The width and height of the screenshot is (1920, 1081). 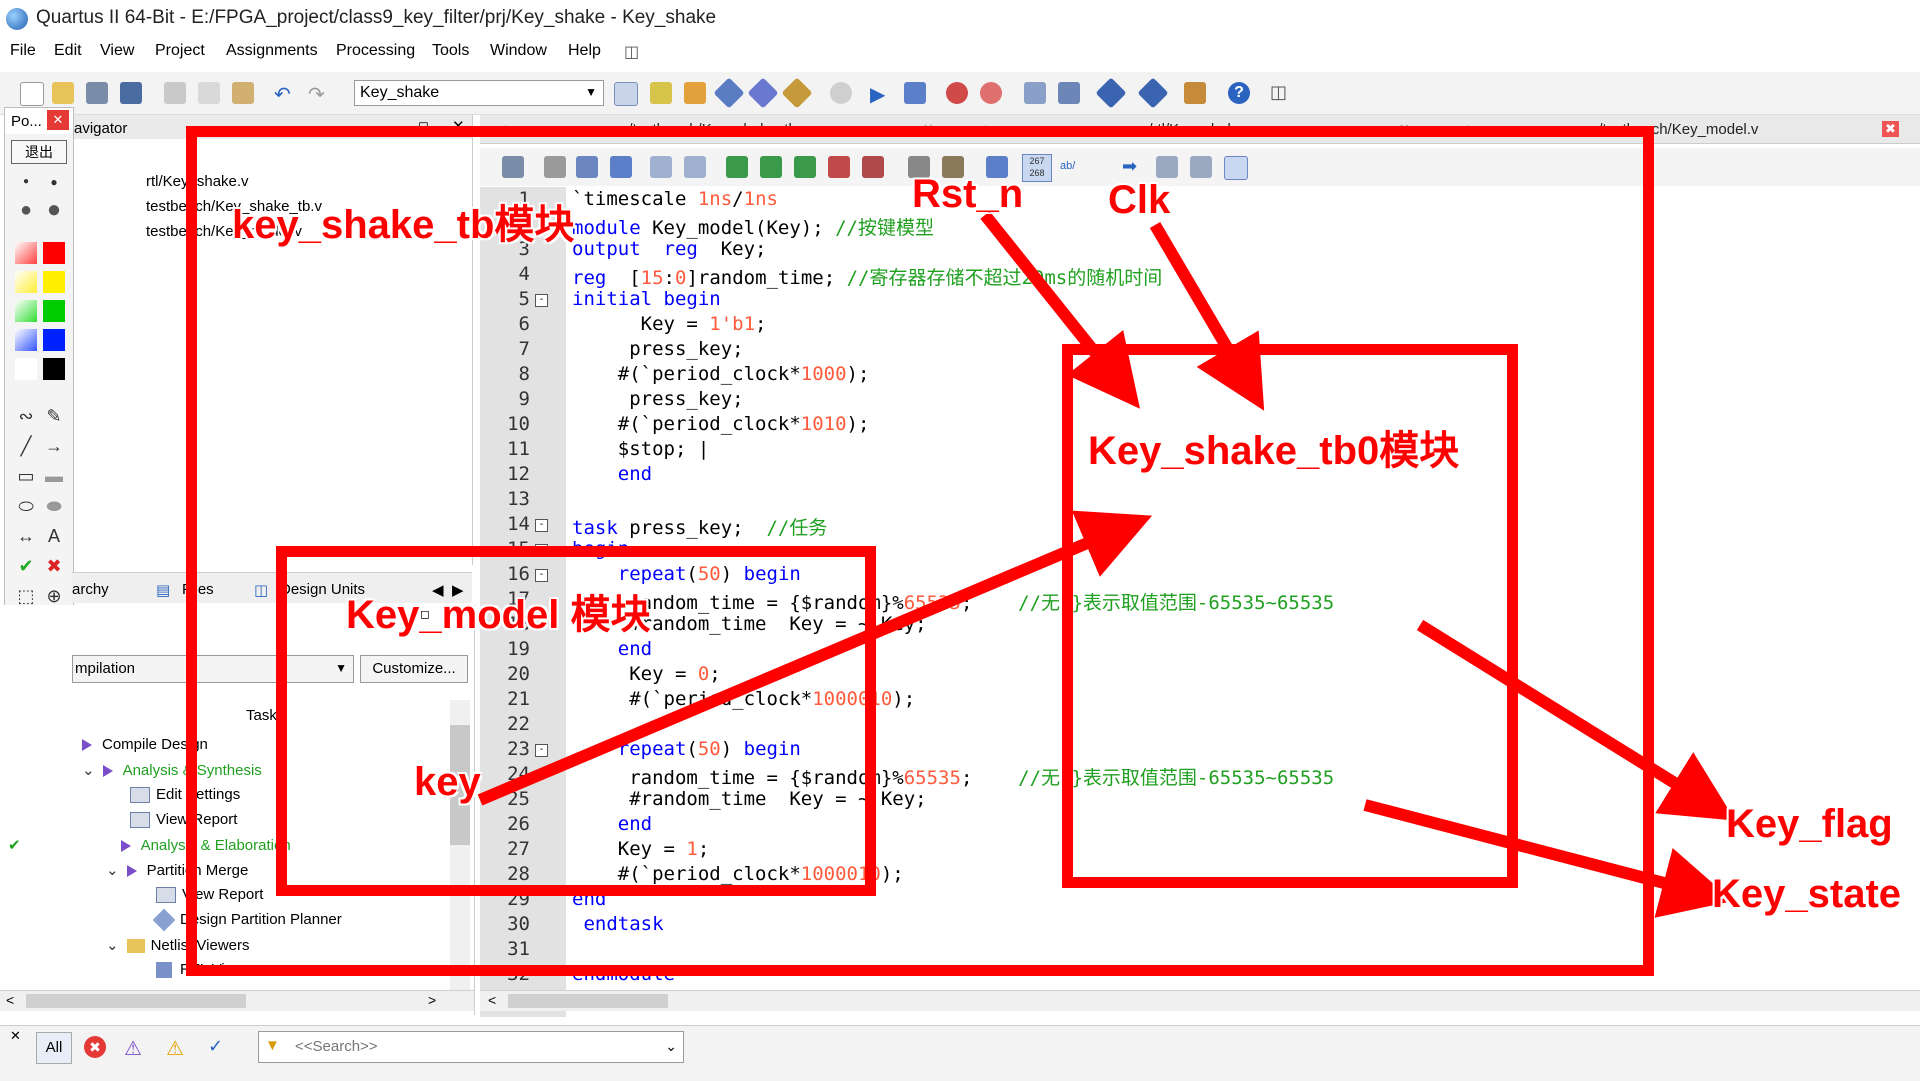 What do you see at coordinates (815, 658) in the screenshot?
I see `arrow-key` at bounding box center [815, 658].